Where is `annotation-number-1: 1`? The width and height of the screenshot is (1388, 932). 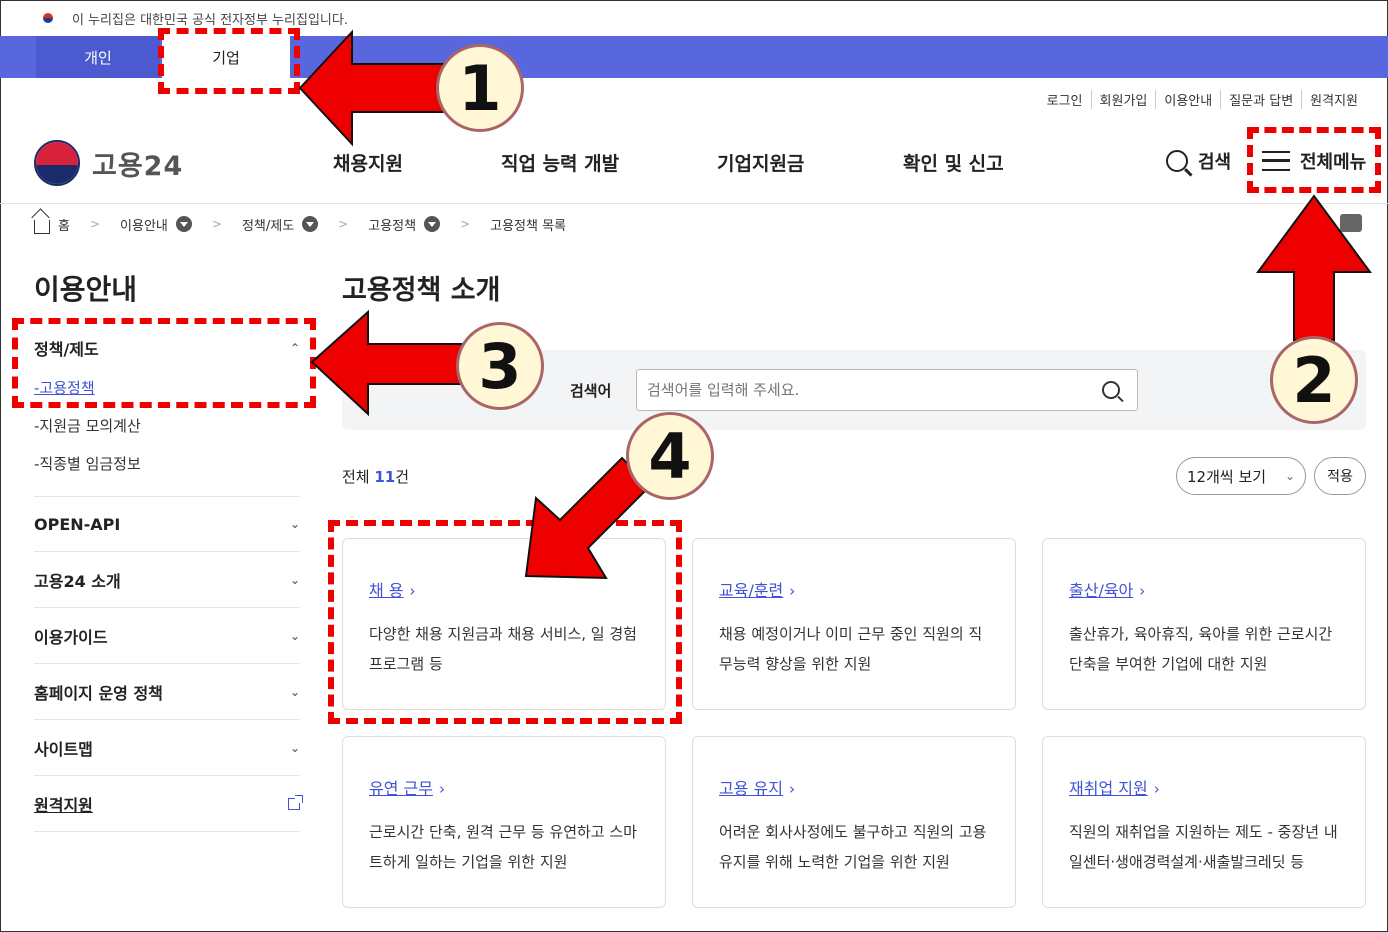
annotation-number-1: 1 is located at coordinates (480, 88).